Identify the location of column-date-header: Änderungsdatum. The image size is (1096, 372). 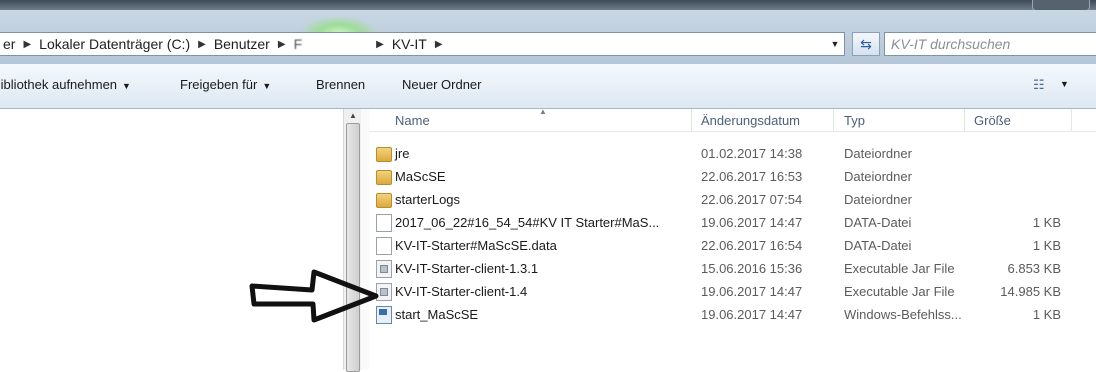
(750, 120).